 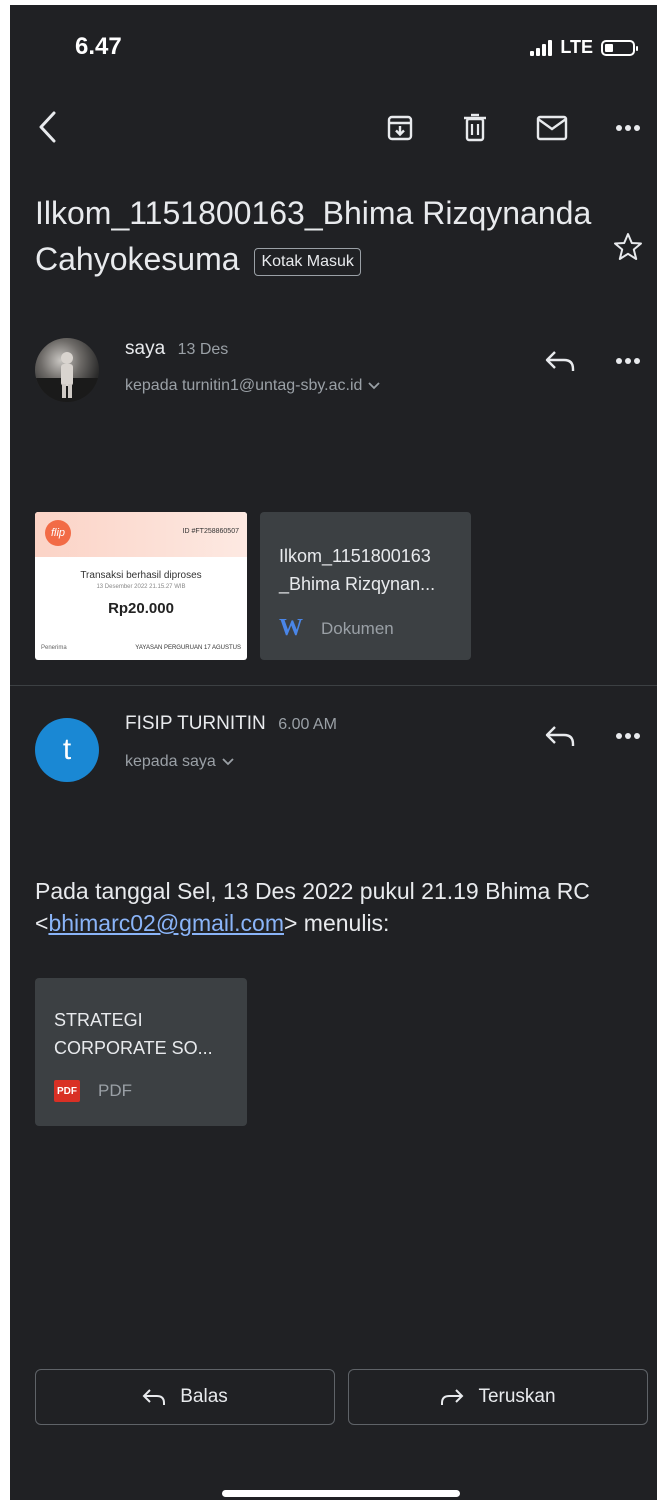 I want to click on forward-icon, so click(x=452, y=1397).